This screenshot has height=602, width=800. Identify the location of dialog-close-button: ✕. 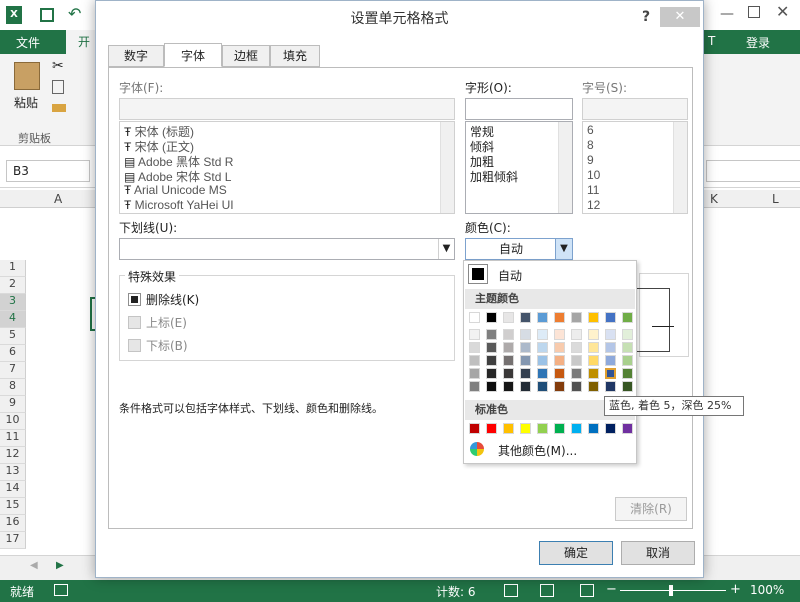
(680, 17).